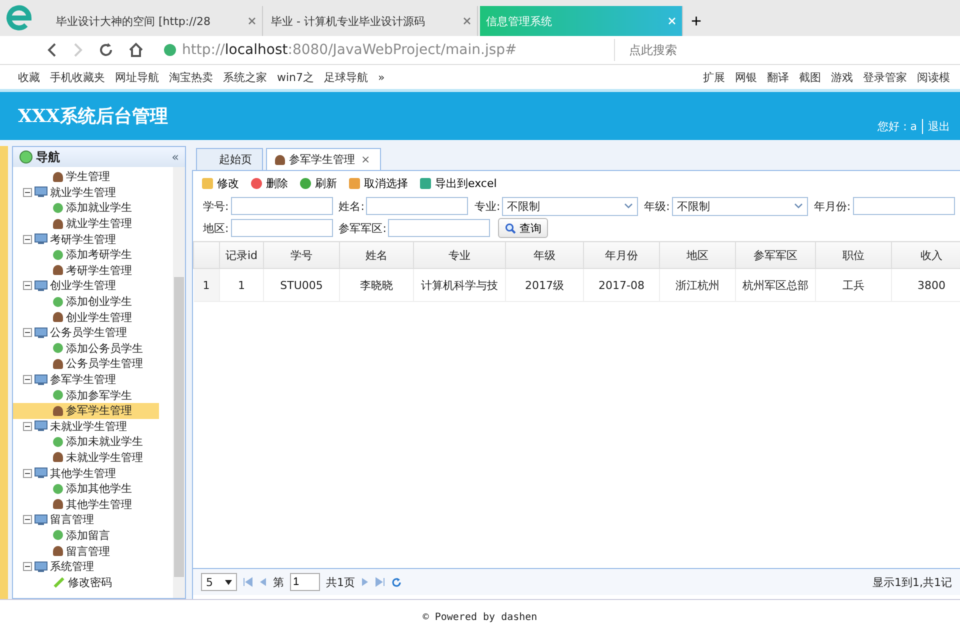 The image size is (960, 640). I want to click on nav-item: 添加创业学生, so click(80, 302).